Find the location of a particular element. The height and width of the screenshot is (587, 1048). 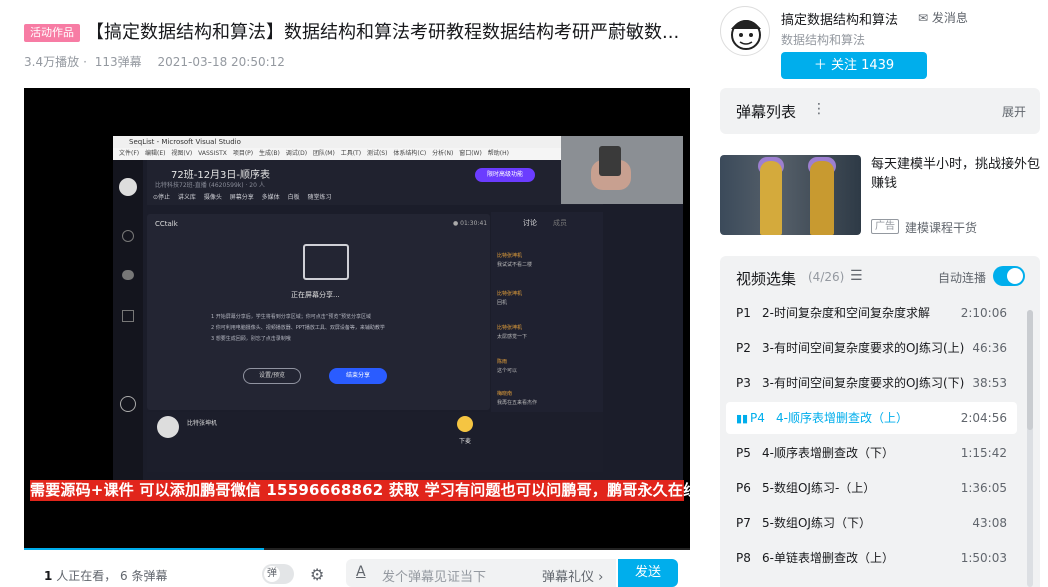

playing-icon: ▮▮ is located at coordinates (742, 418).